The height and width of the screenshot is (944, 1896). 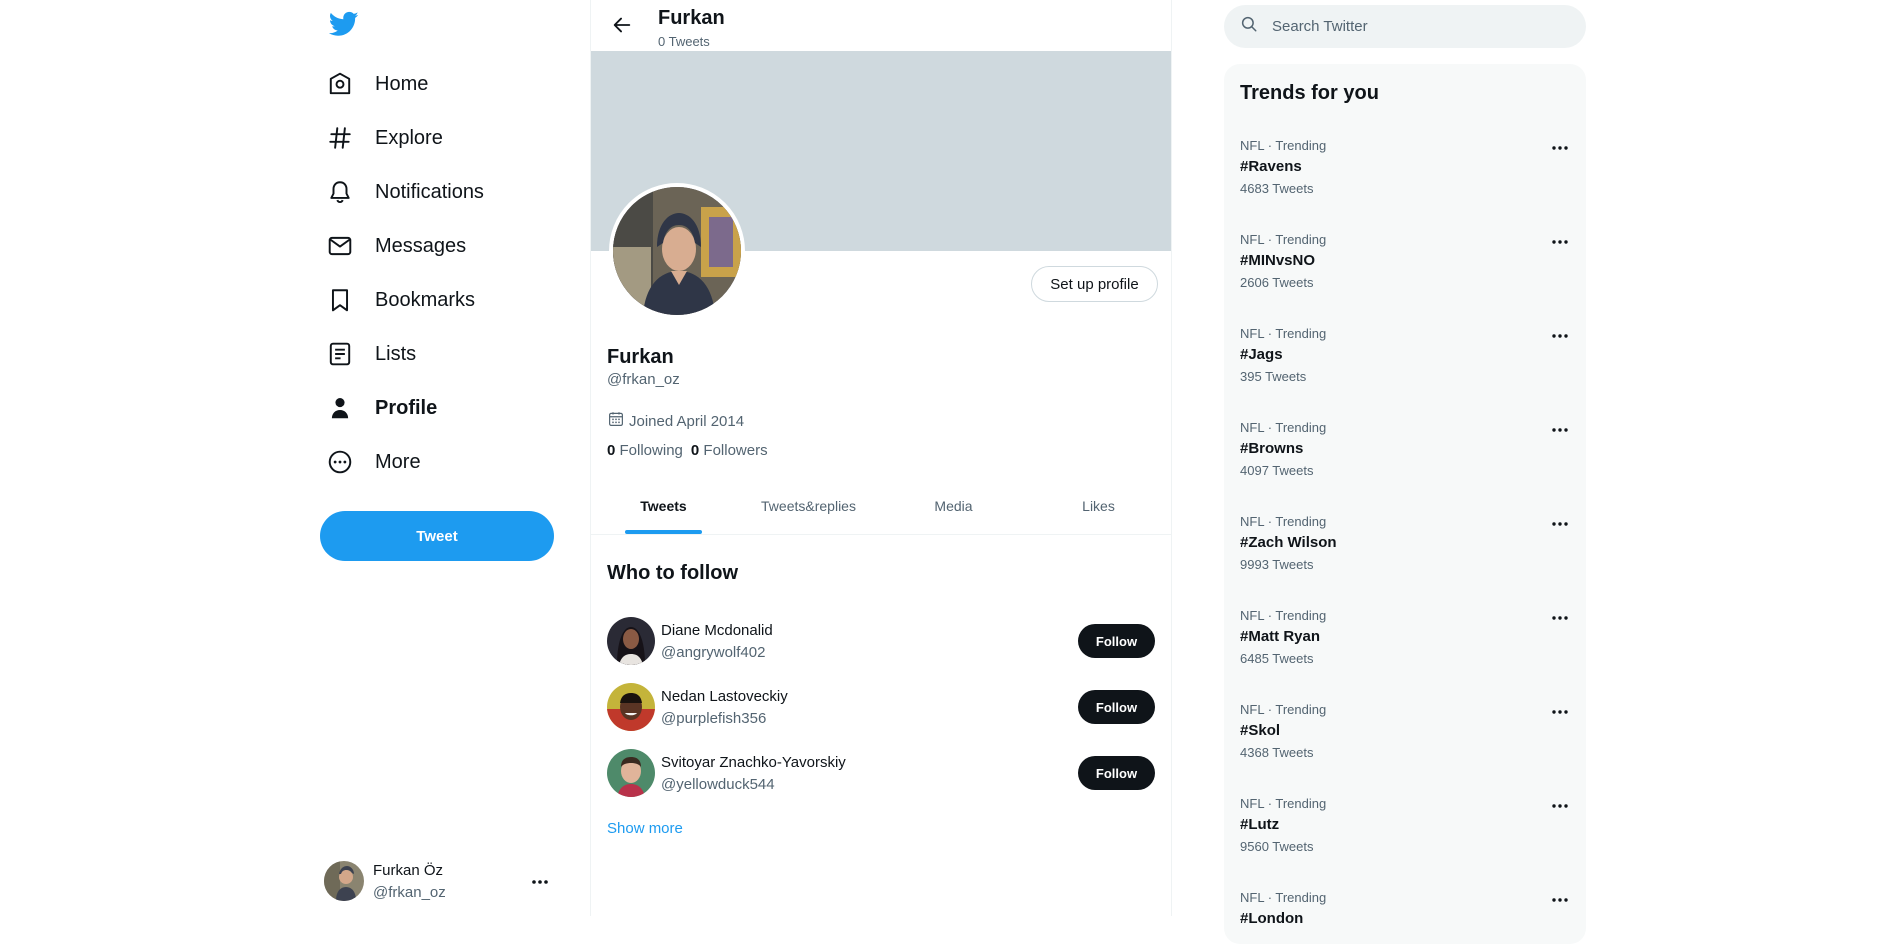 I want to click on nav-label: More, so click(x=398, y=461).